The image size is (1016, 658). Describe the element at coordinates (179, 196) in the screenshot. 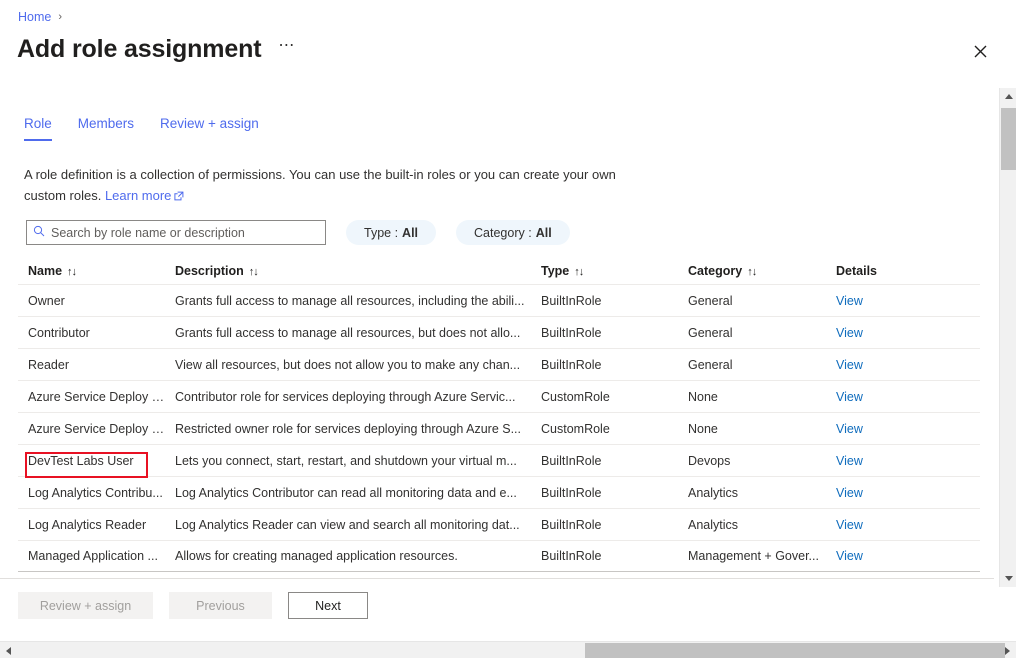

I see `external-link-icon` at that location.